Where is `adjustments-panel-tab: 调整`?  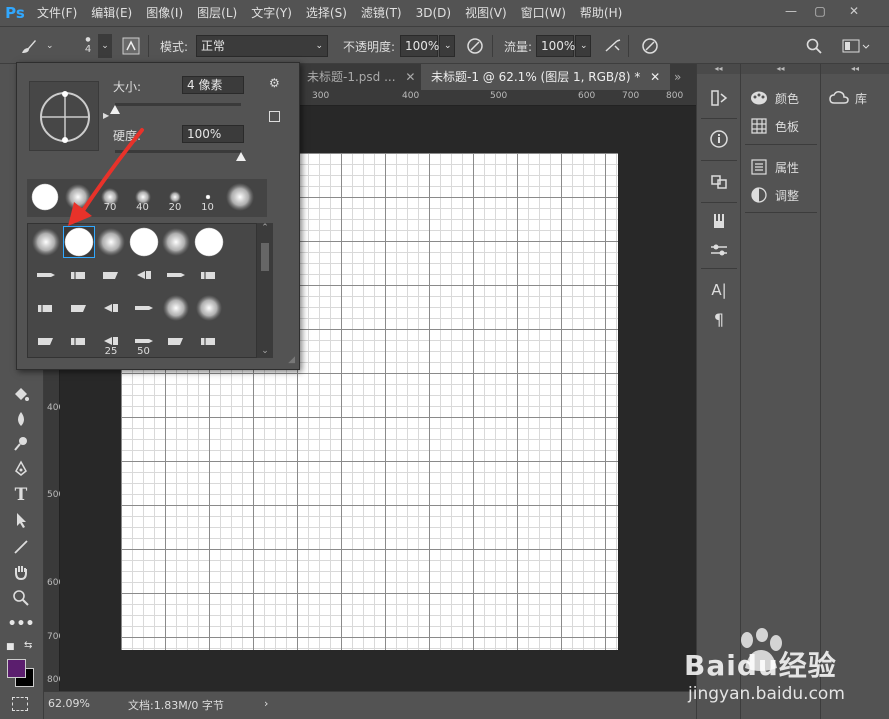 adjustments-panel-tab: 调整 is located at coordinates (774, 195).